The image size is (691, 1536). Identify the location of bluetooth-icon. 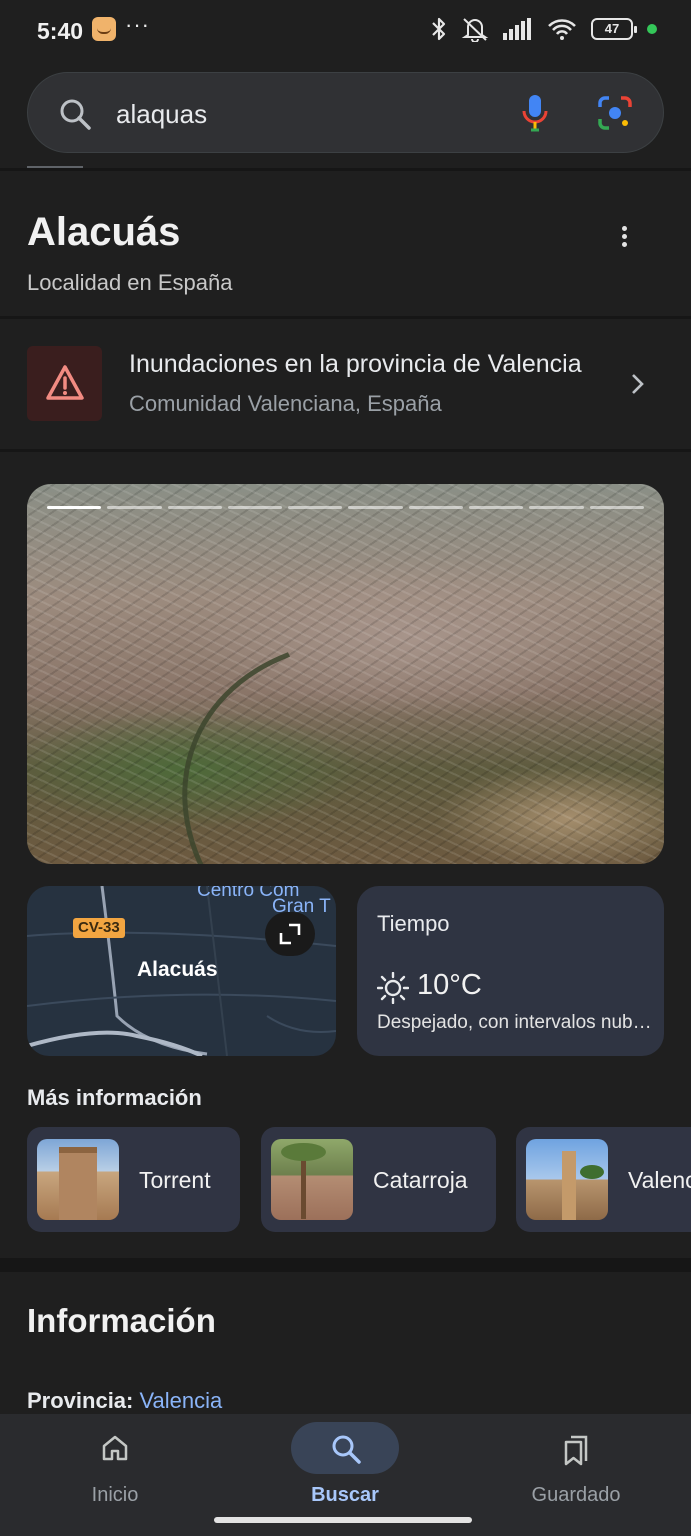
(439, 29).